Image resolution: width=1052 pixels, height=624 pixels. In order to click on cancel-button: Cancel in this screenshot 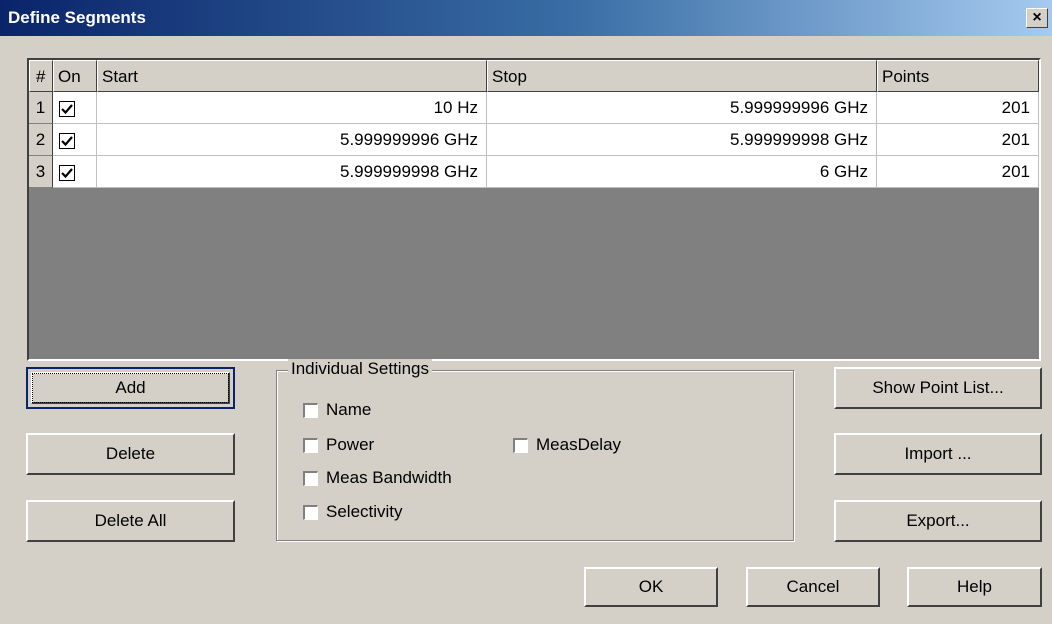, I will do `click(813, 587)`.